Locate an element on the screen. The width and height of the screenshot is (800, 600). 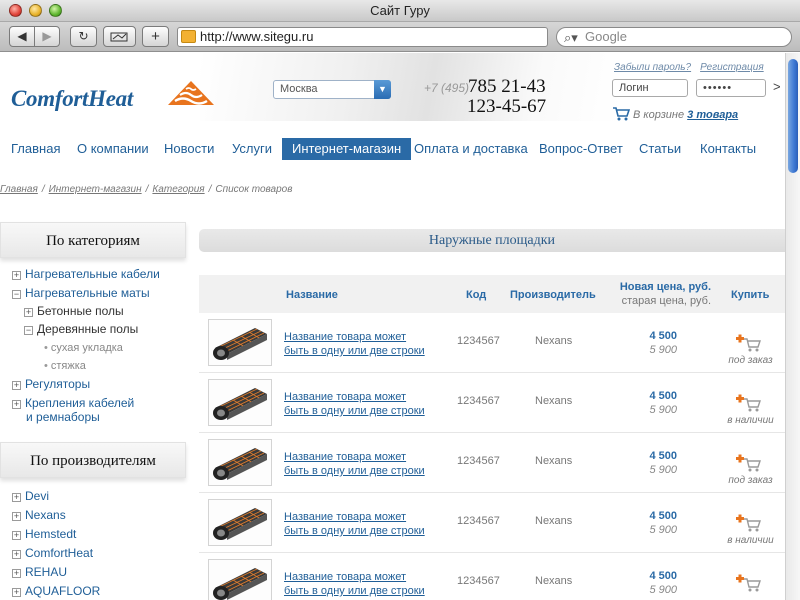
nav-item-payment-delivery: Оплата и доставка is located at coordinates (471, 149).